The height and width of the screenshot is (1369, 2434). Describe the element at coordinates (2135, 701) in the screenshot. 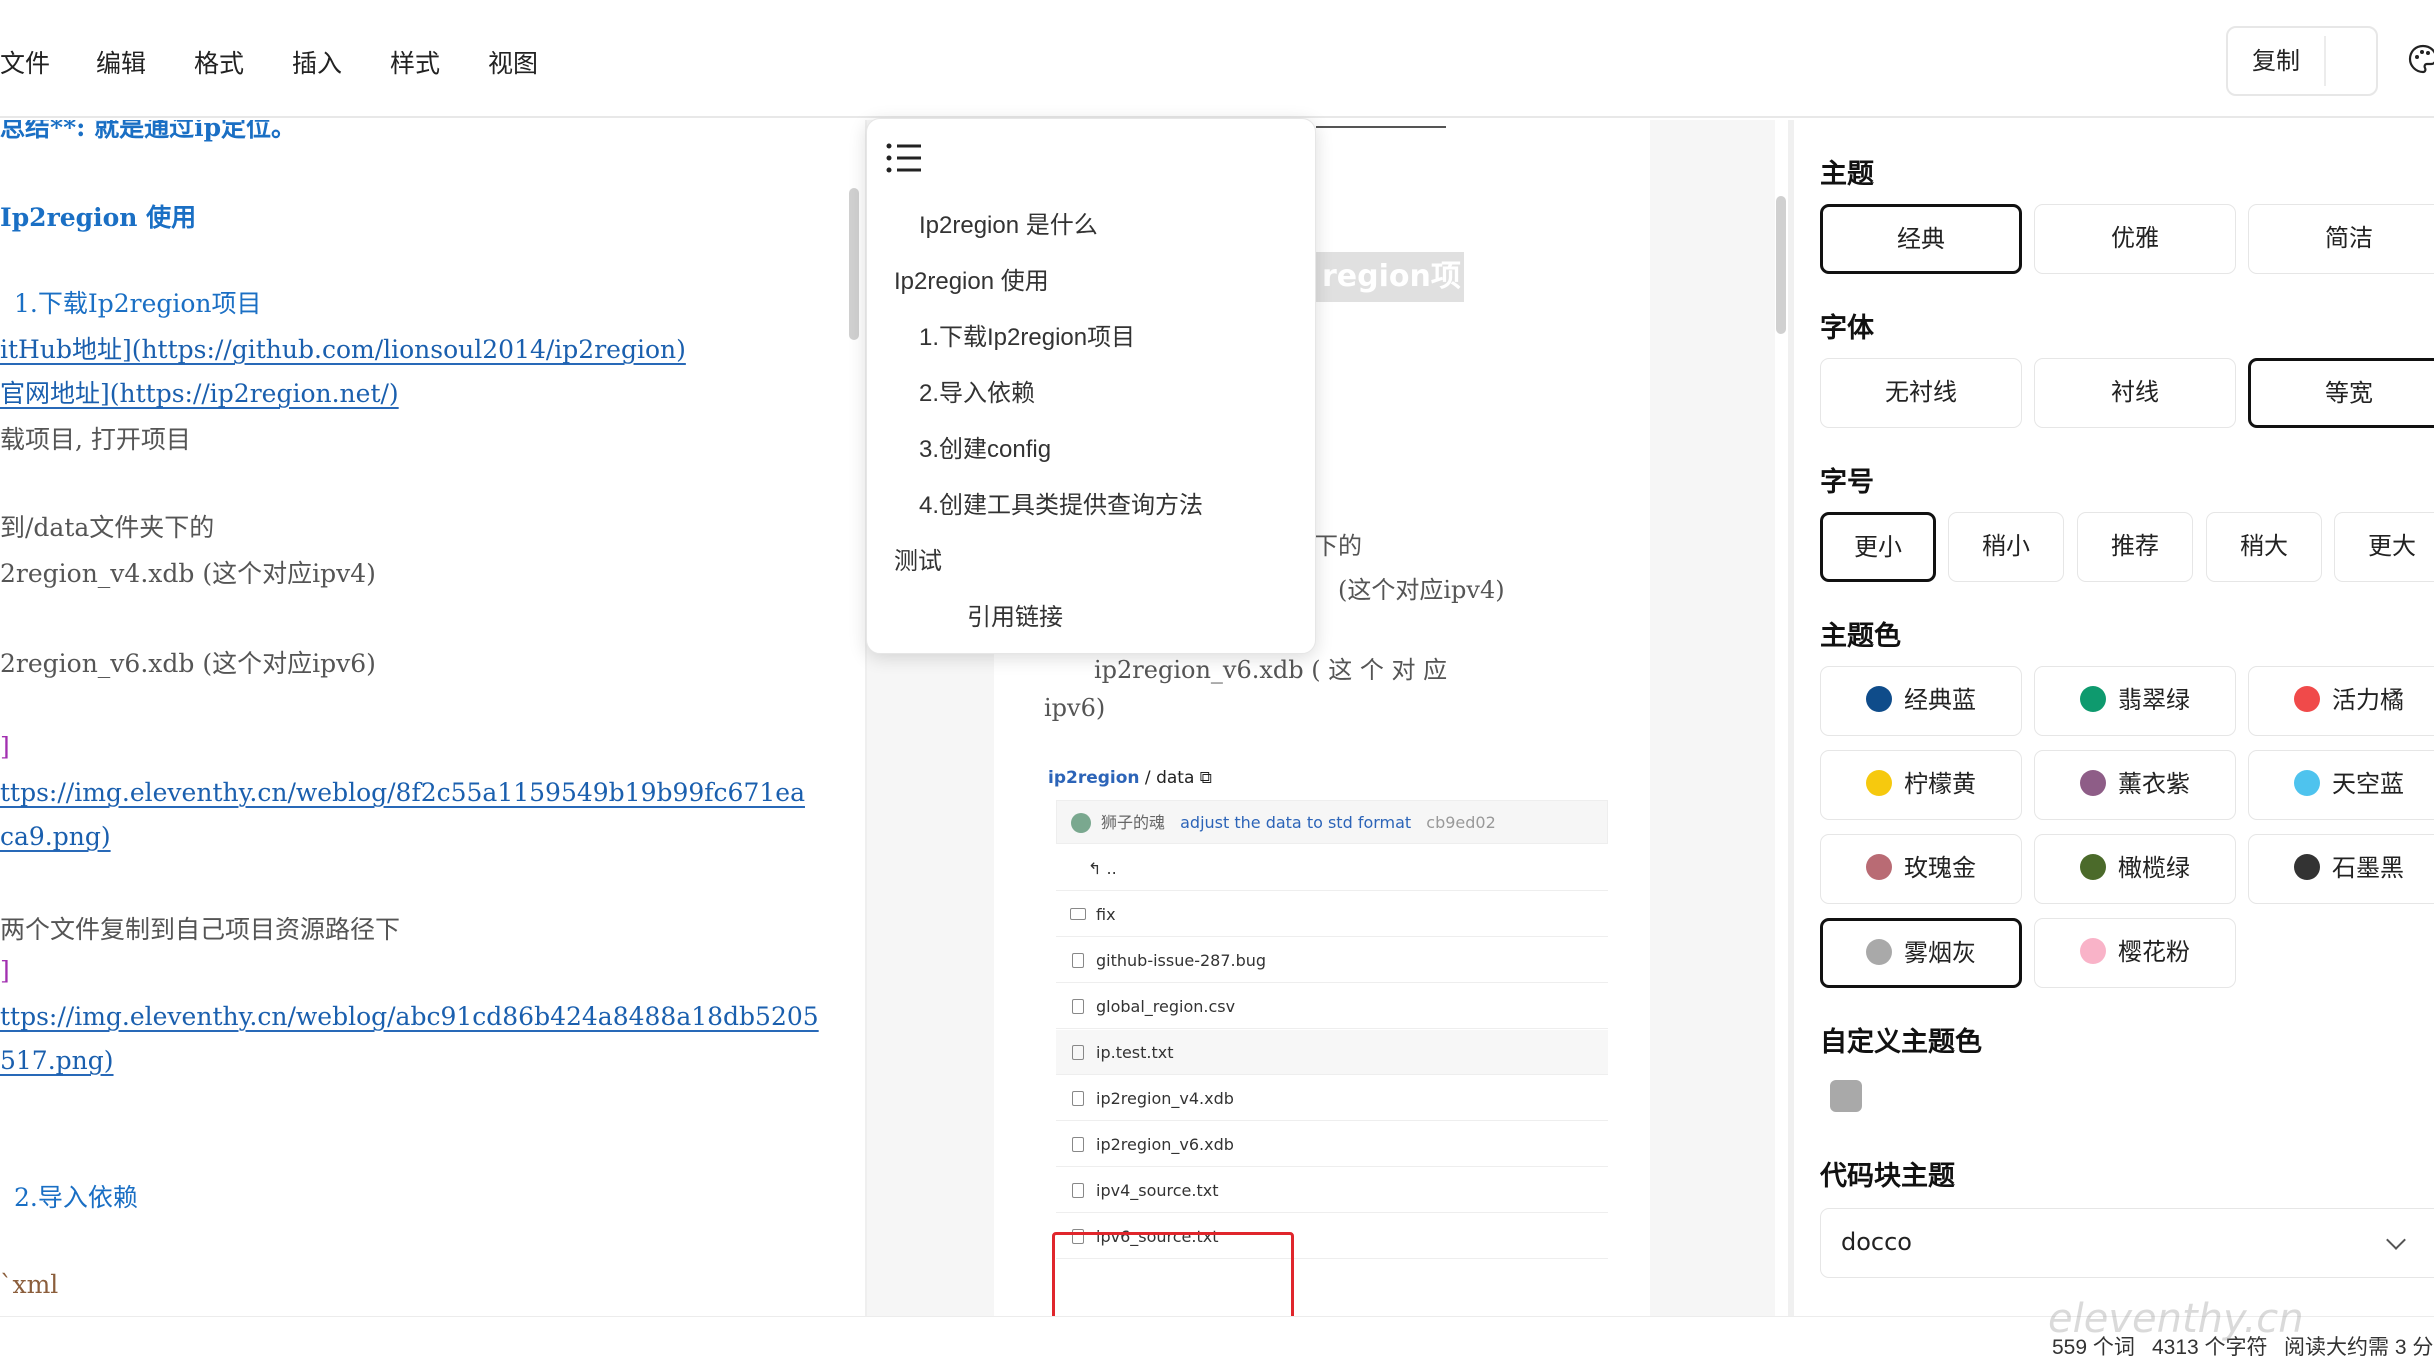

I see `theme-color-option: 翡翠绿` at that location.